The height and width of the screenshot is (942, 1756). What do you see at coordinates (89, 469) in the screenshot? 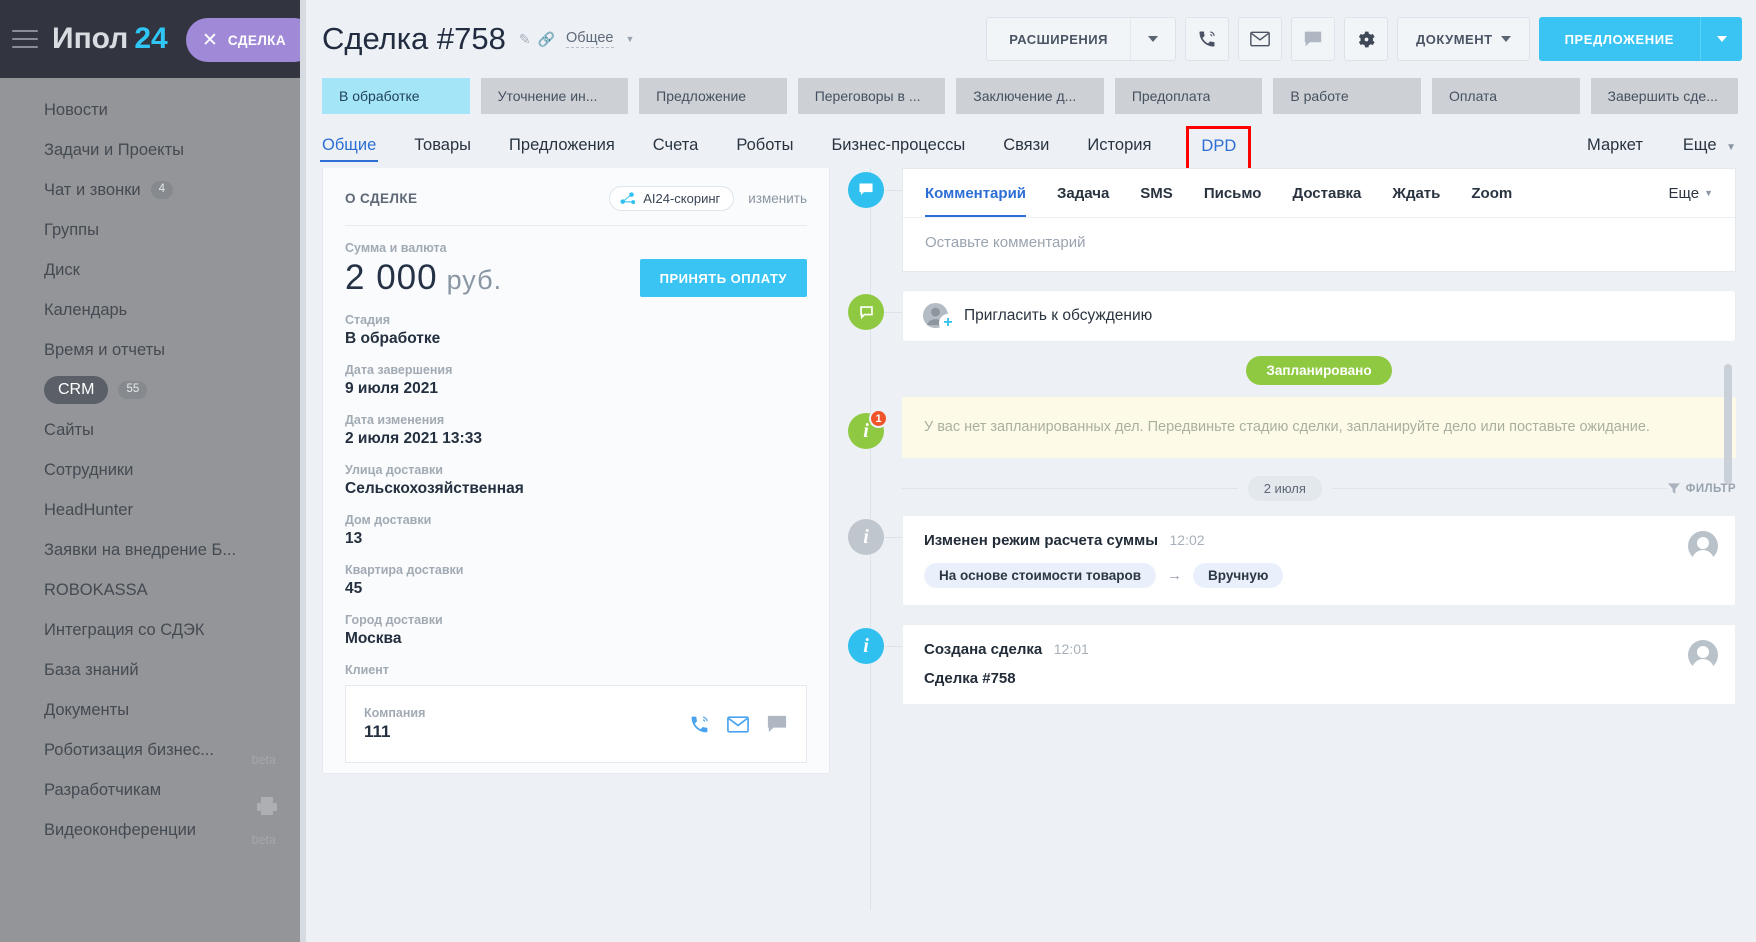
I see `sidebar-item-label: Сотрудники` at bounding box center [89, 469].